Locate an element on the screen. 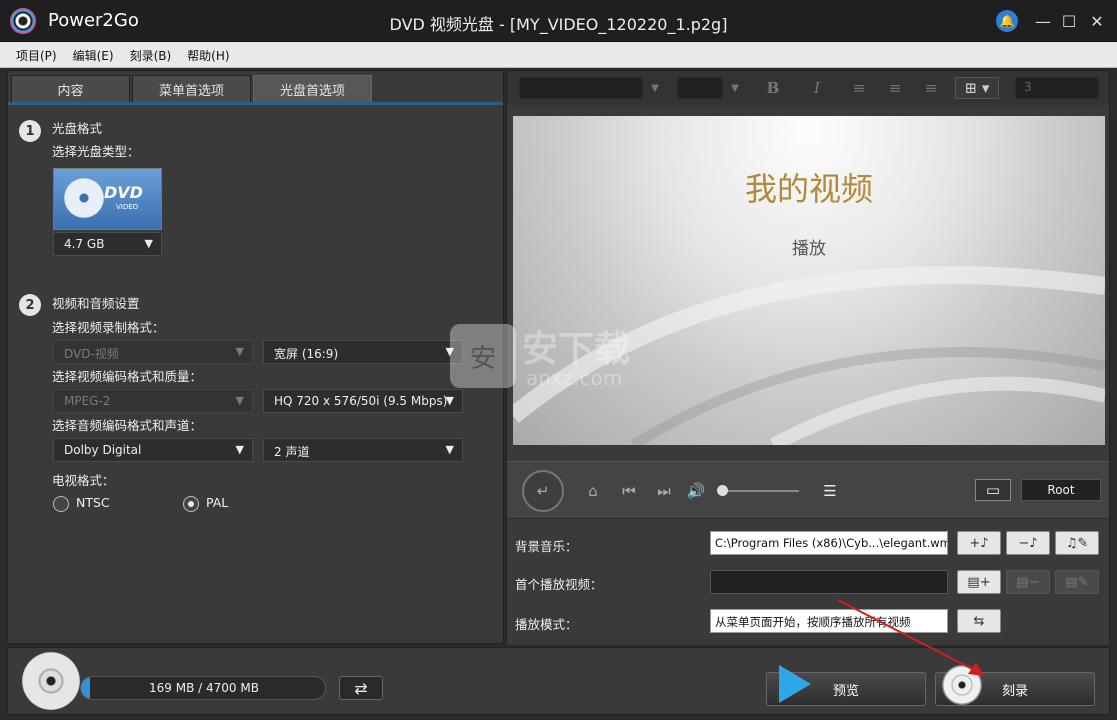 The width and height of the screenshot is (1117, 720). next-icon: ⏭ is located at coordinates (664, 491).